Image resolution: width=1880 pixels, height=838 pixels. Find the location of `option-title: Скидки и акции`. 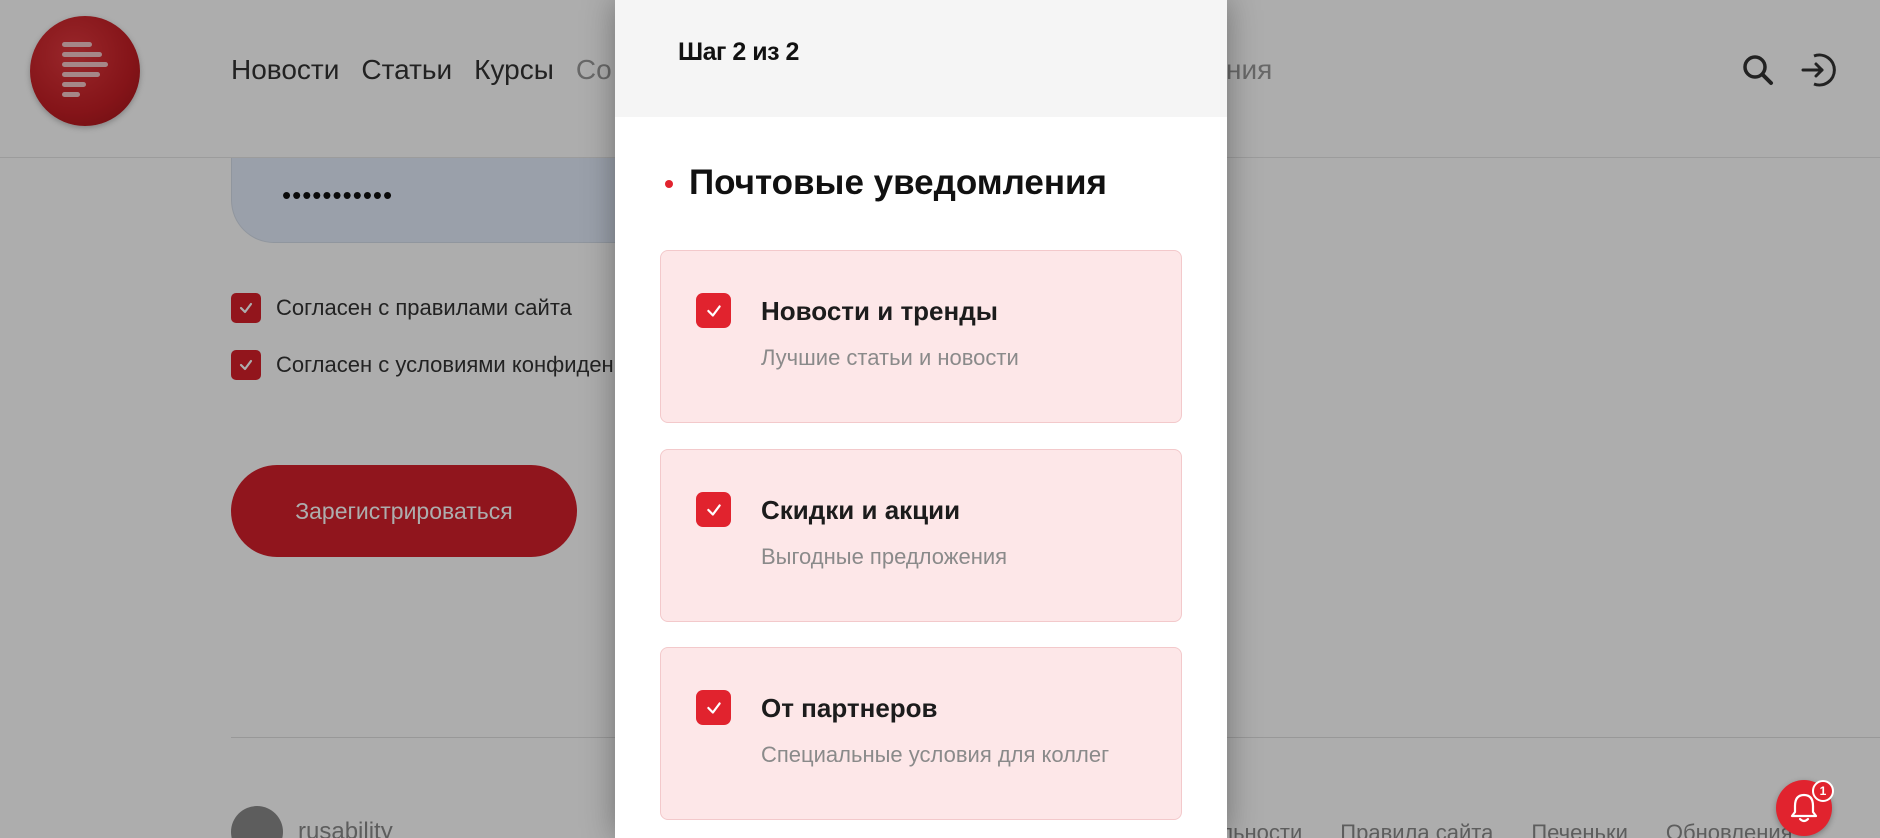

option-title: Скидки и акции is located at coordinates (861, 510).